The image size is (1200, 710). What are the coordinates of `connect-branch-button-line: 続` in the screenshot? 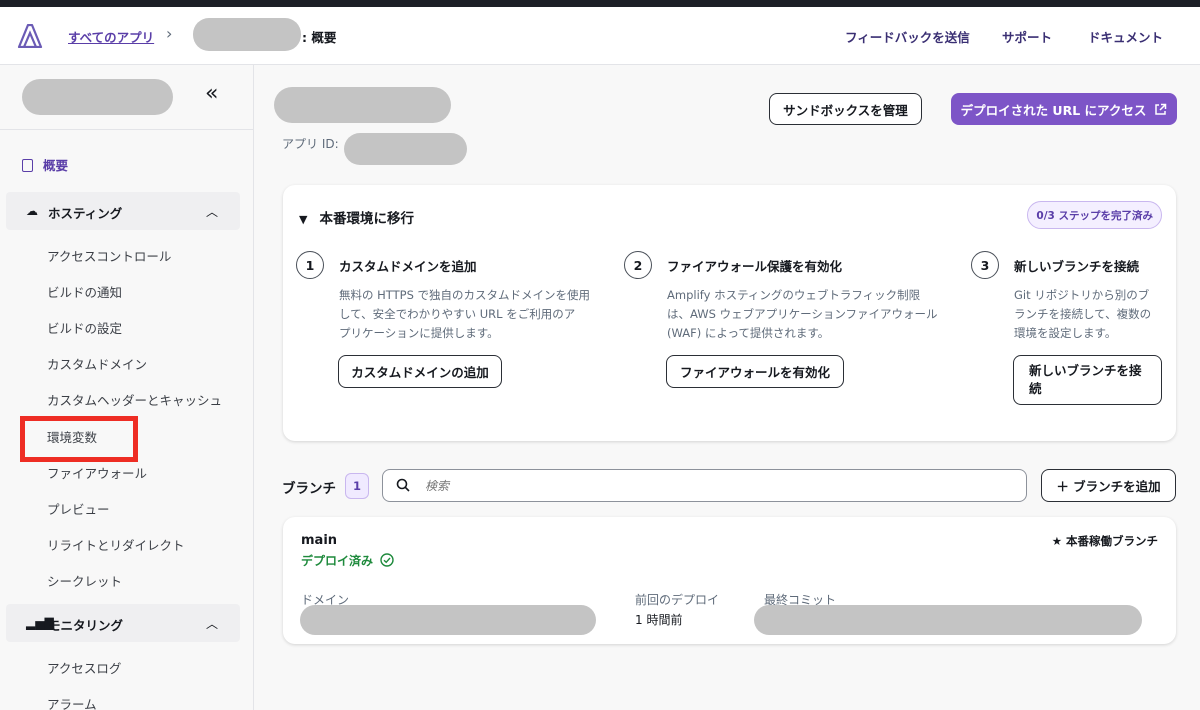 It's located at (1035, 388).